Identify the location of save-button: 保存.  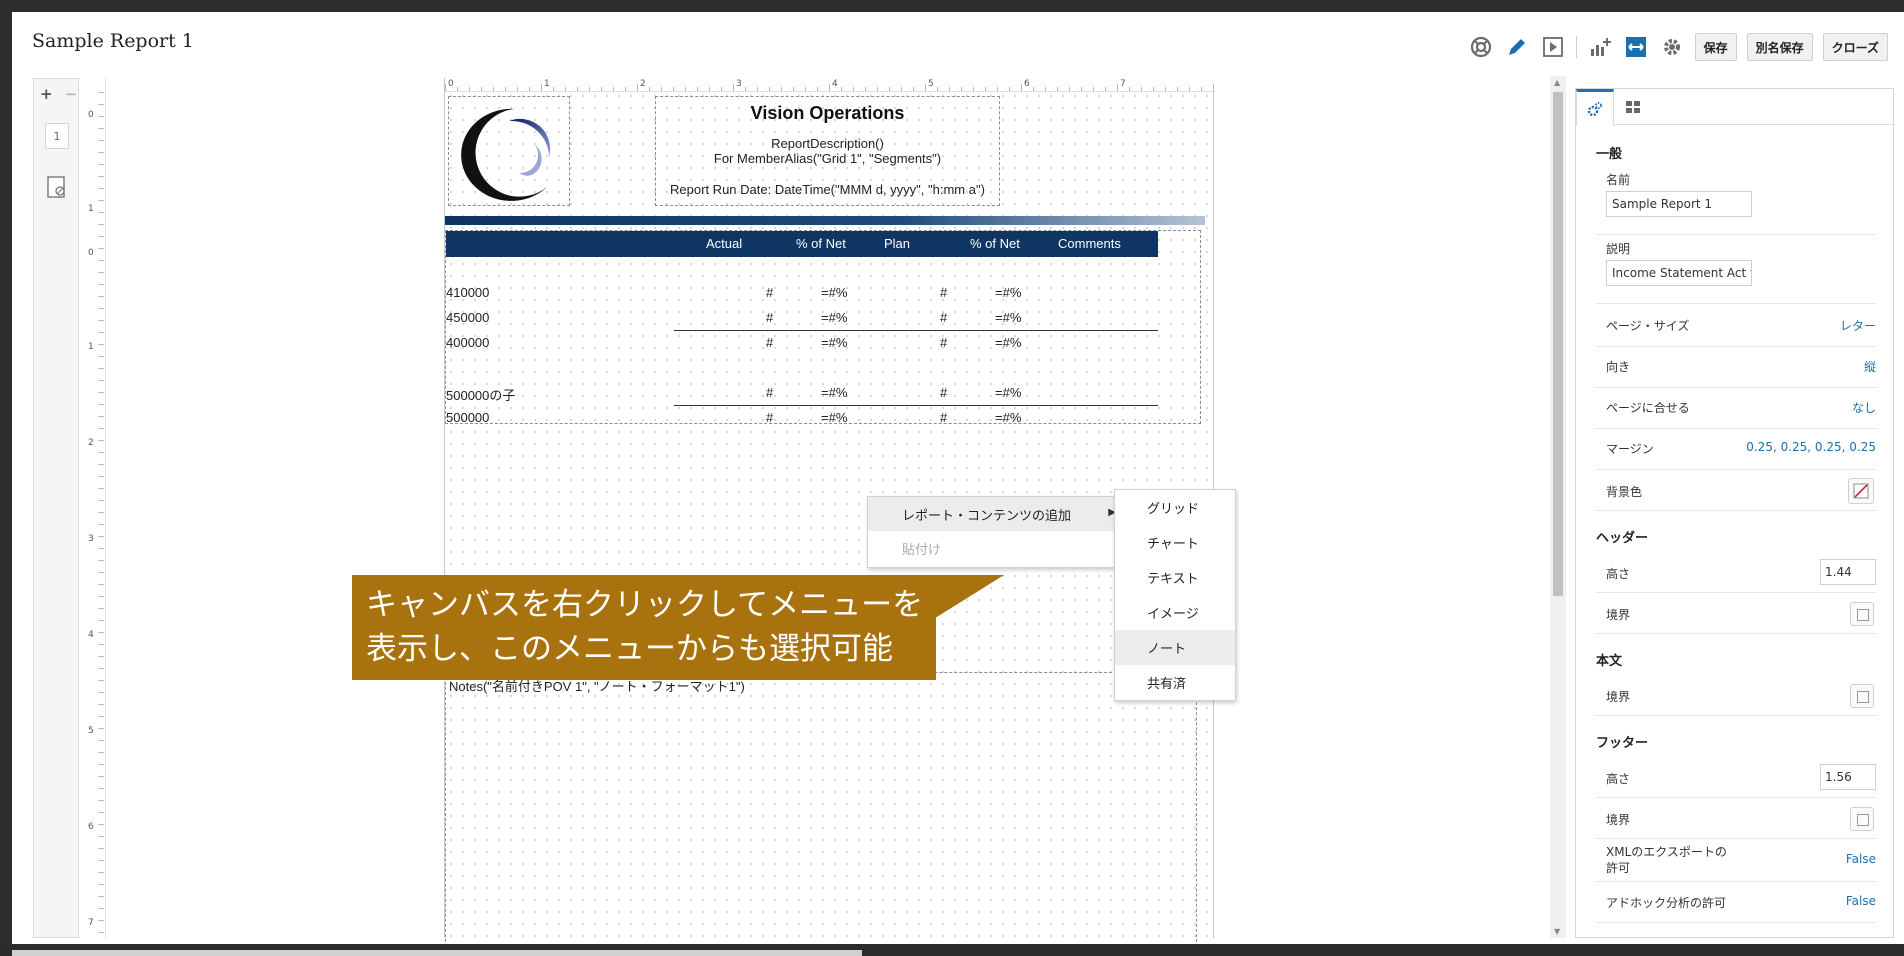
(1715, 47).